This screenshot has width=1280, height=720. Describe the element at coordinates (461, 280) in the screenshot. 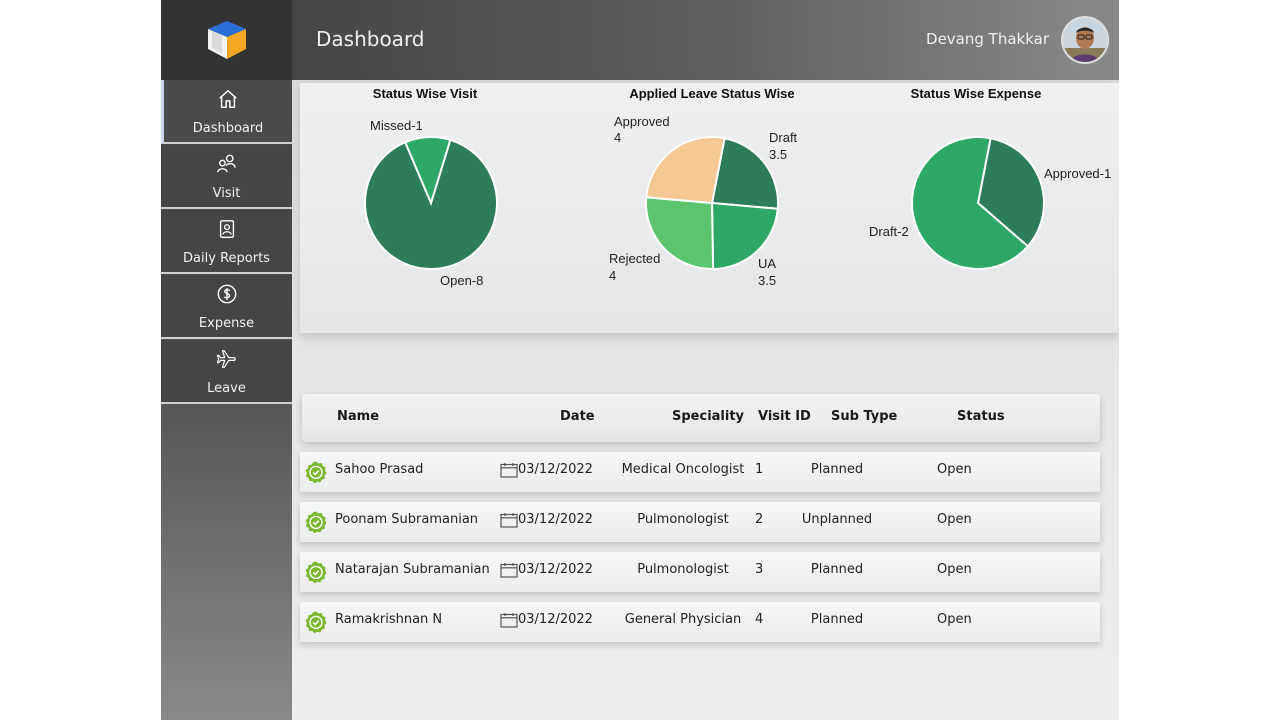

I see `slice-label: Open-8` at that location.